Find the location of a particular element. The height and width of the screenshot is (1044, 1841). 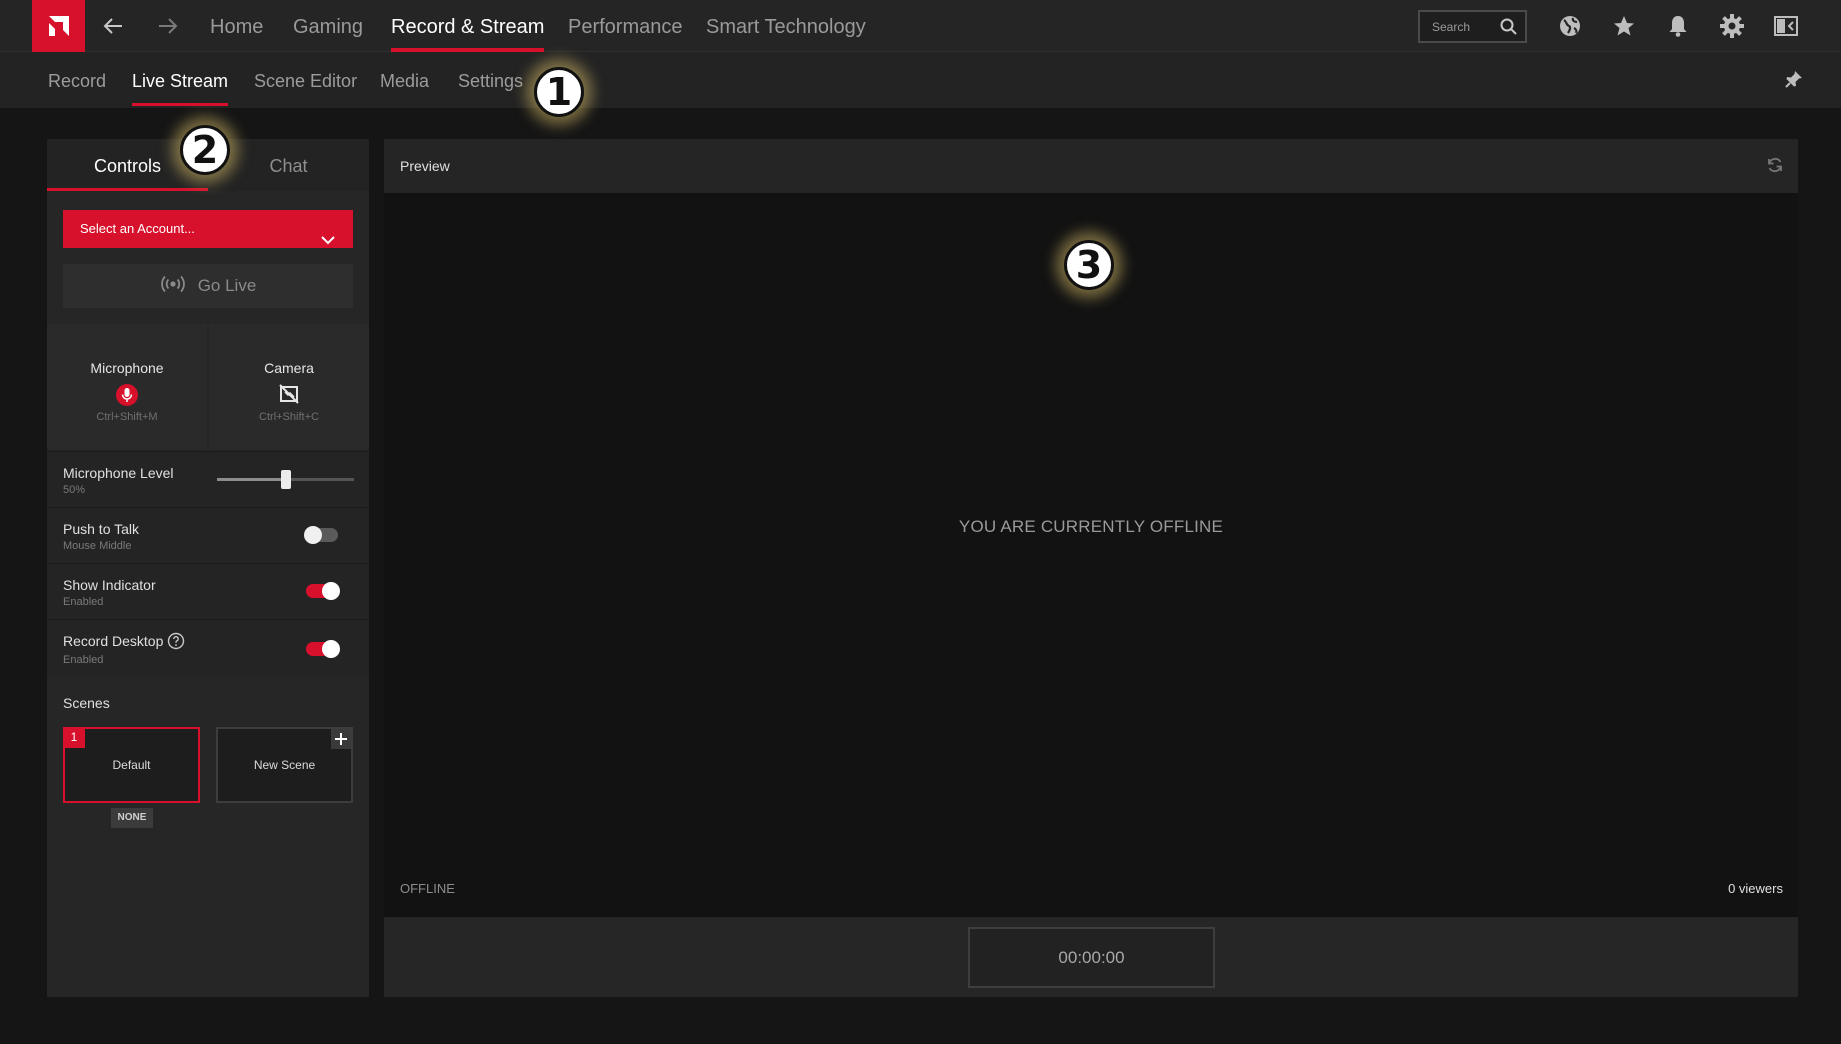

stream-status: OFFLINE is located at coordinates (427, 888).